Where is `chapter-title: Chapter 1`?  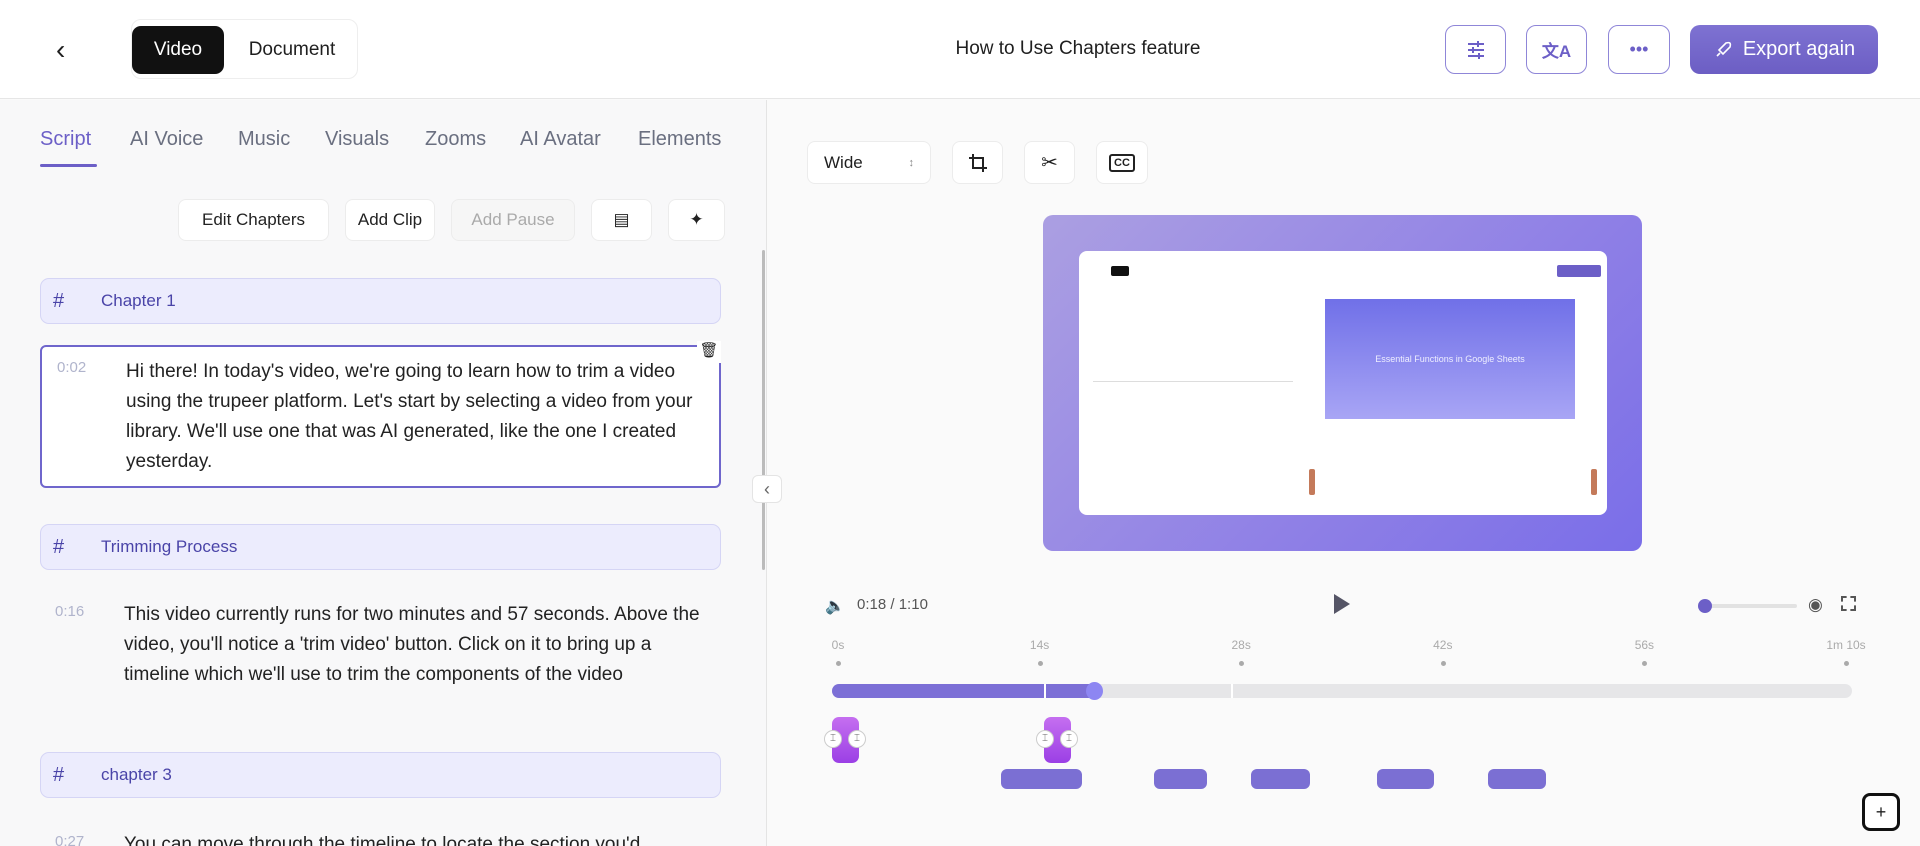
chapter-title: Chapter 1 is located at coordinates (138, 300).